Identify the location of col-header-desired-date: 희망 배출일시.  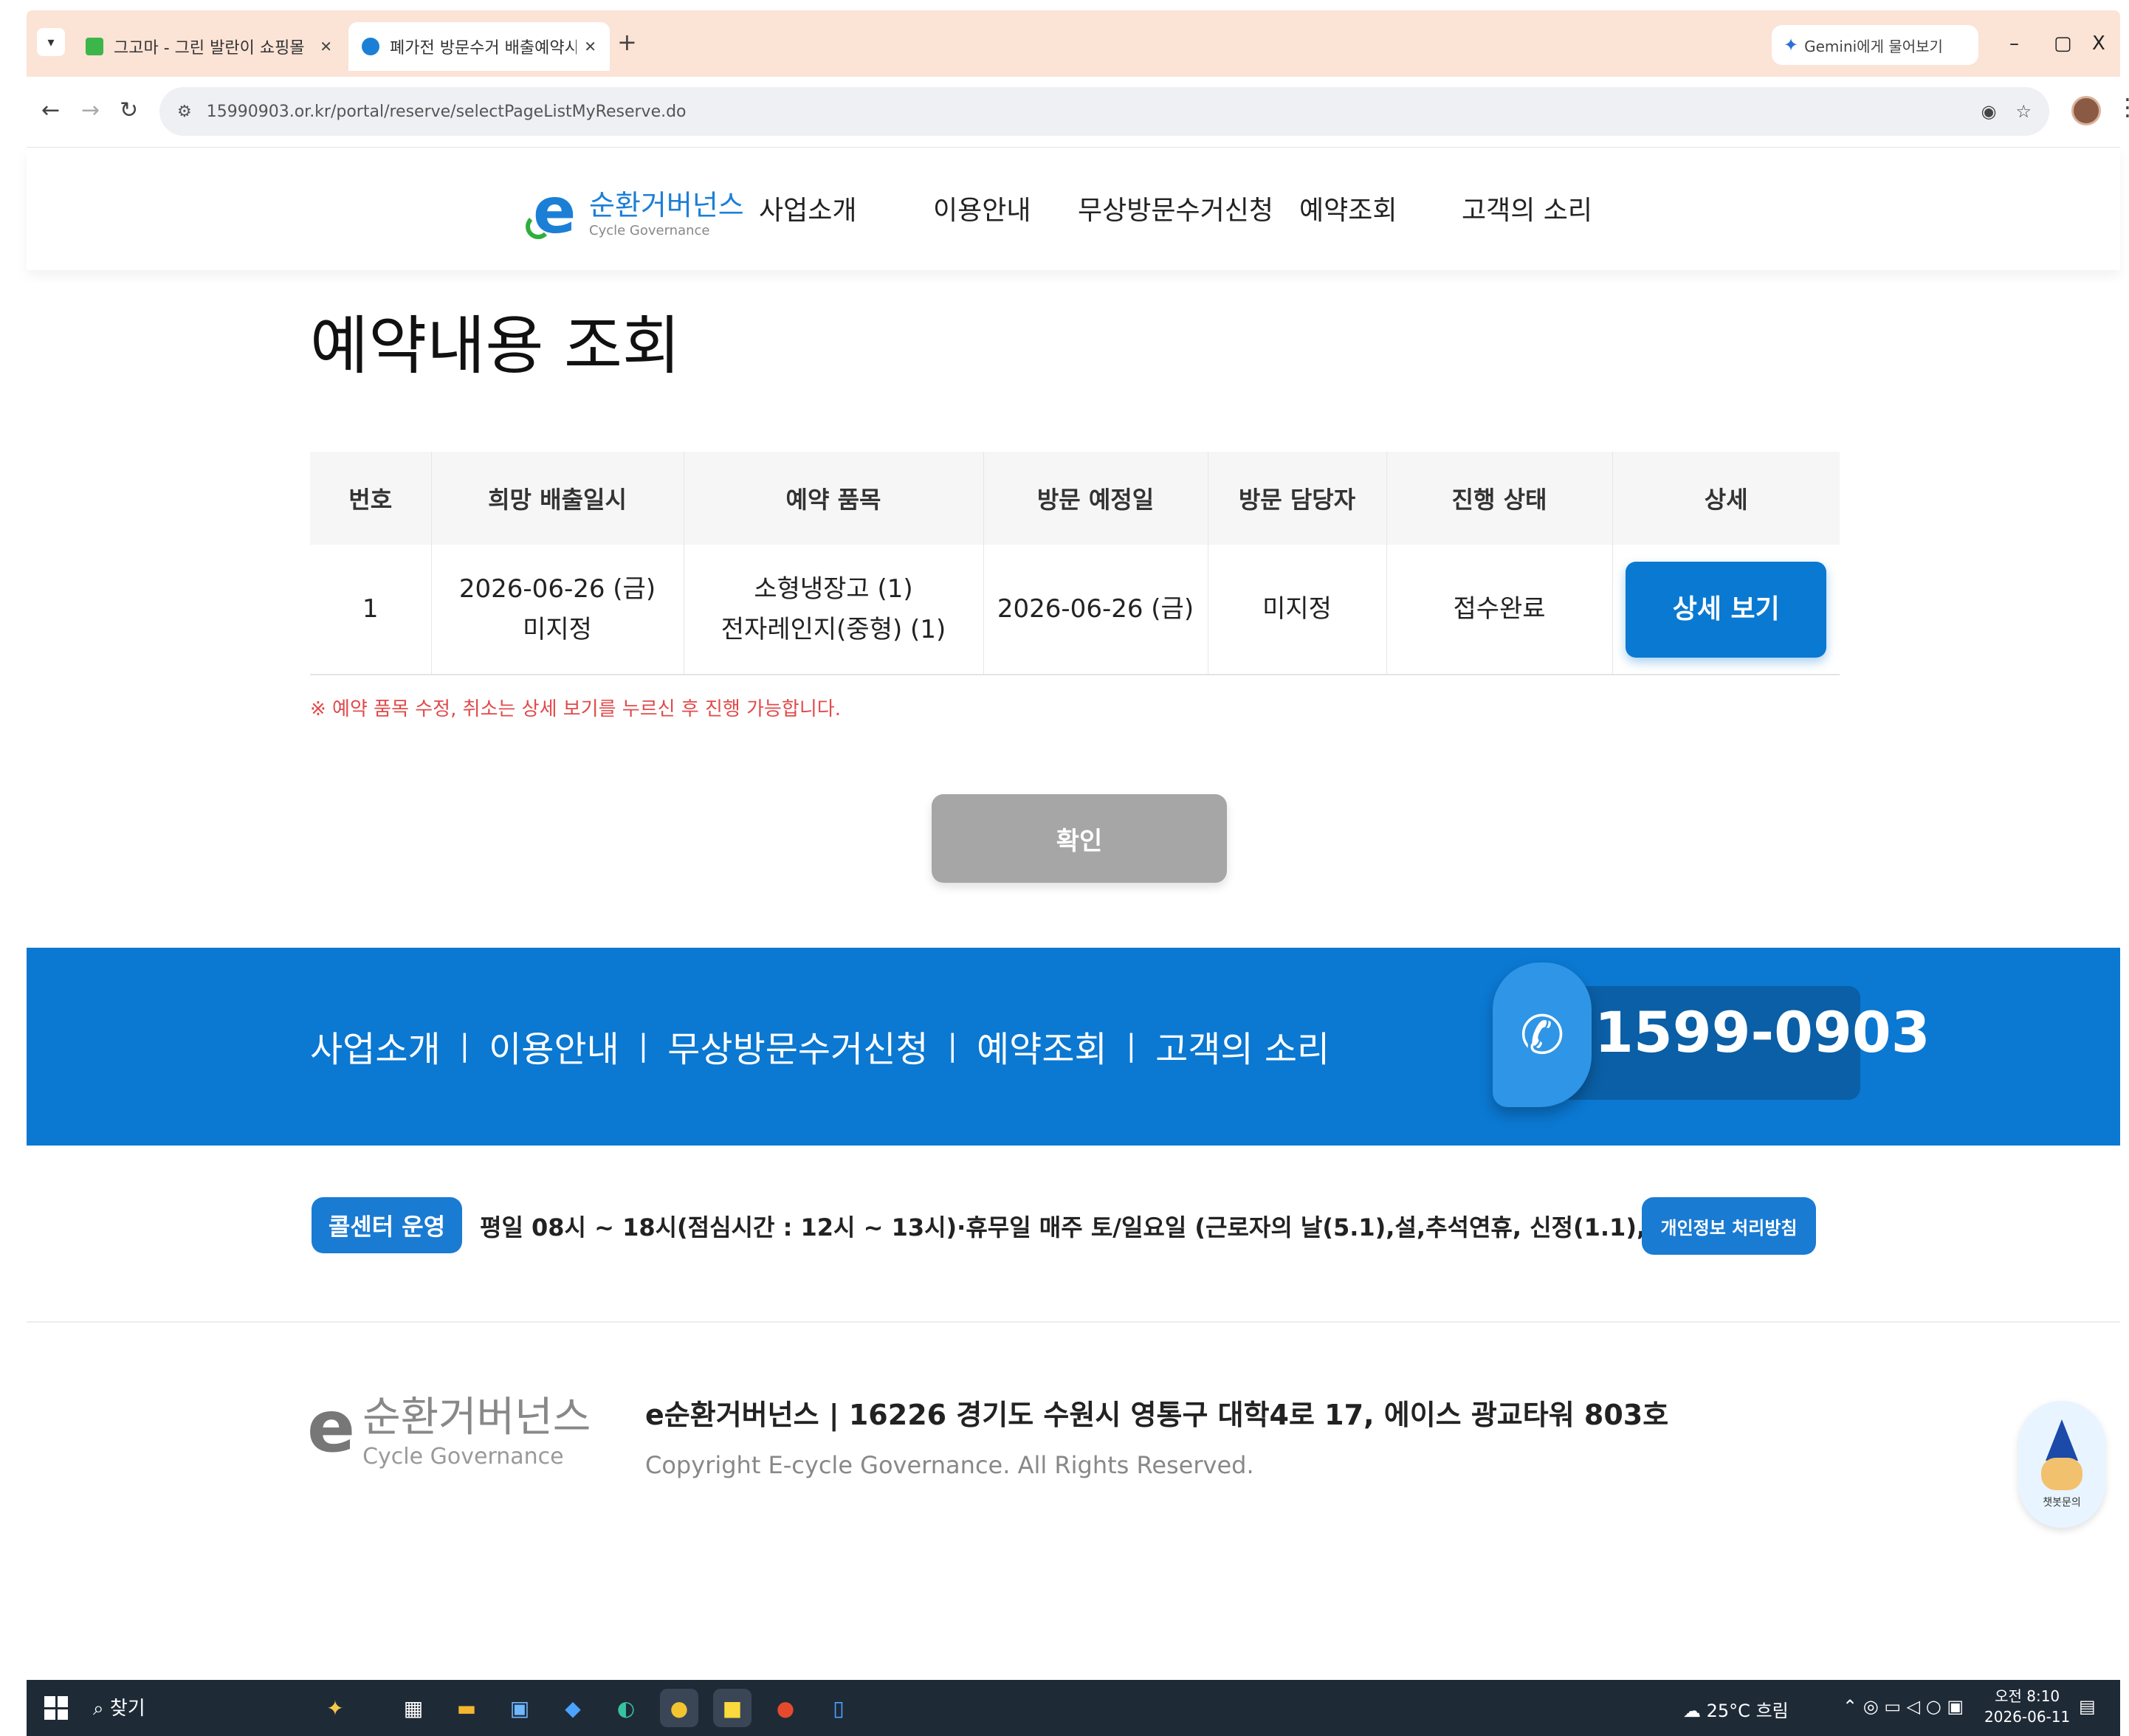
(557, 498).